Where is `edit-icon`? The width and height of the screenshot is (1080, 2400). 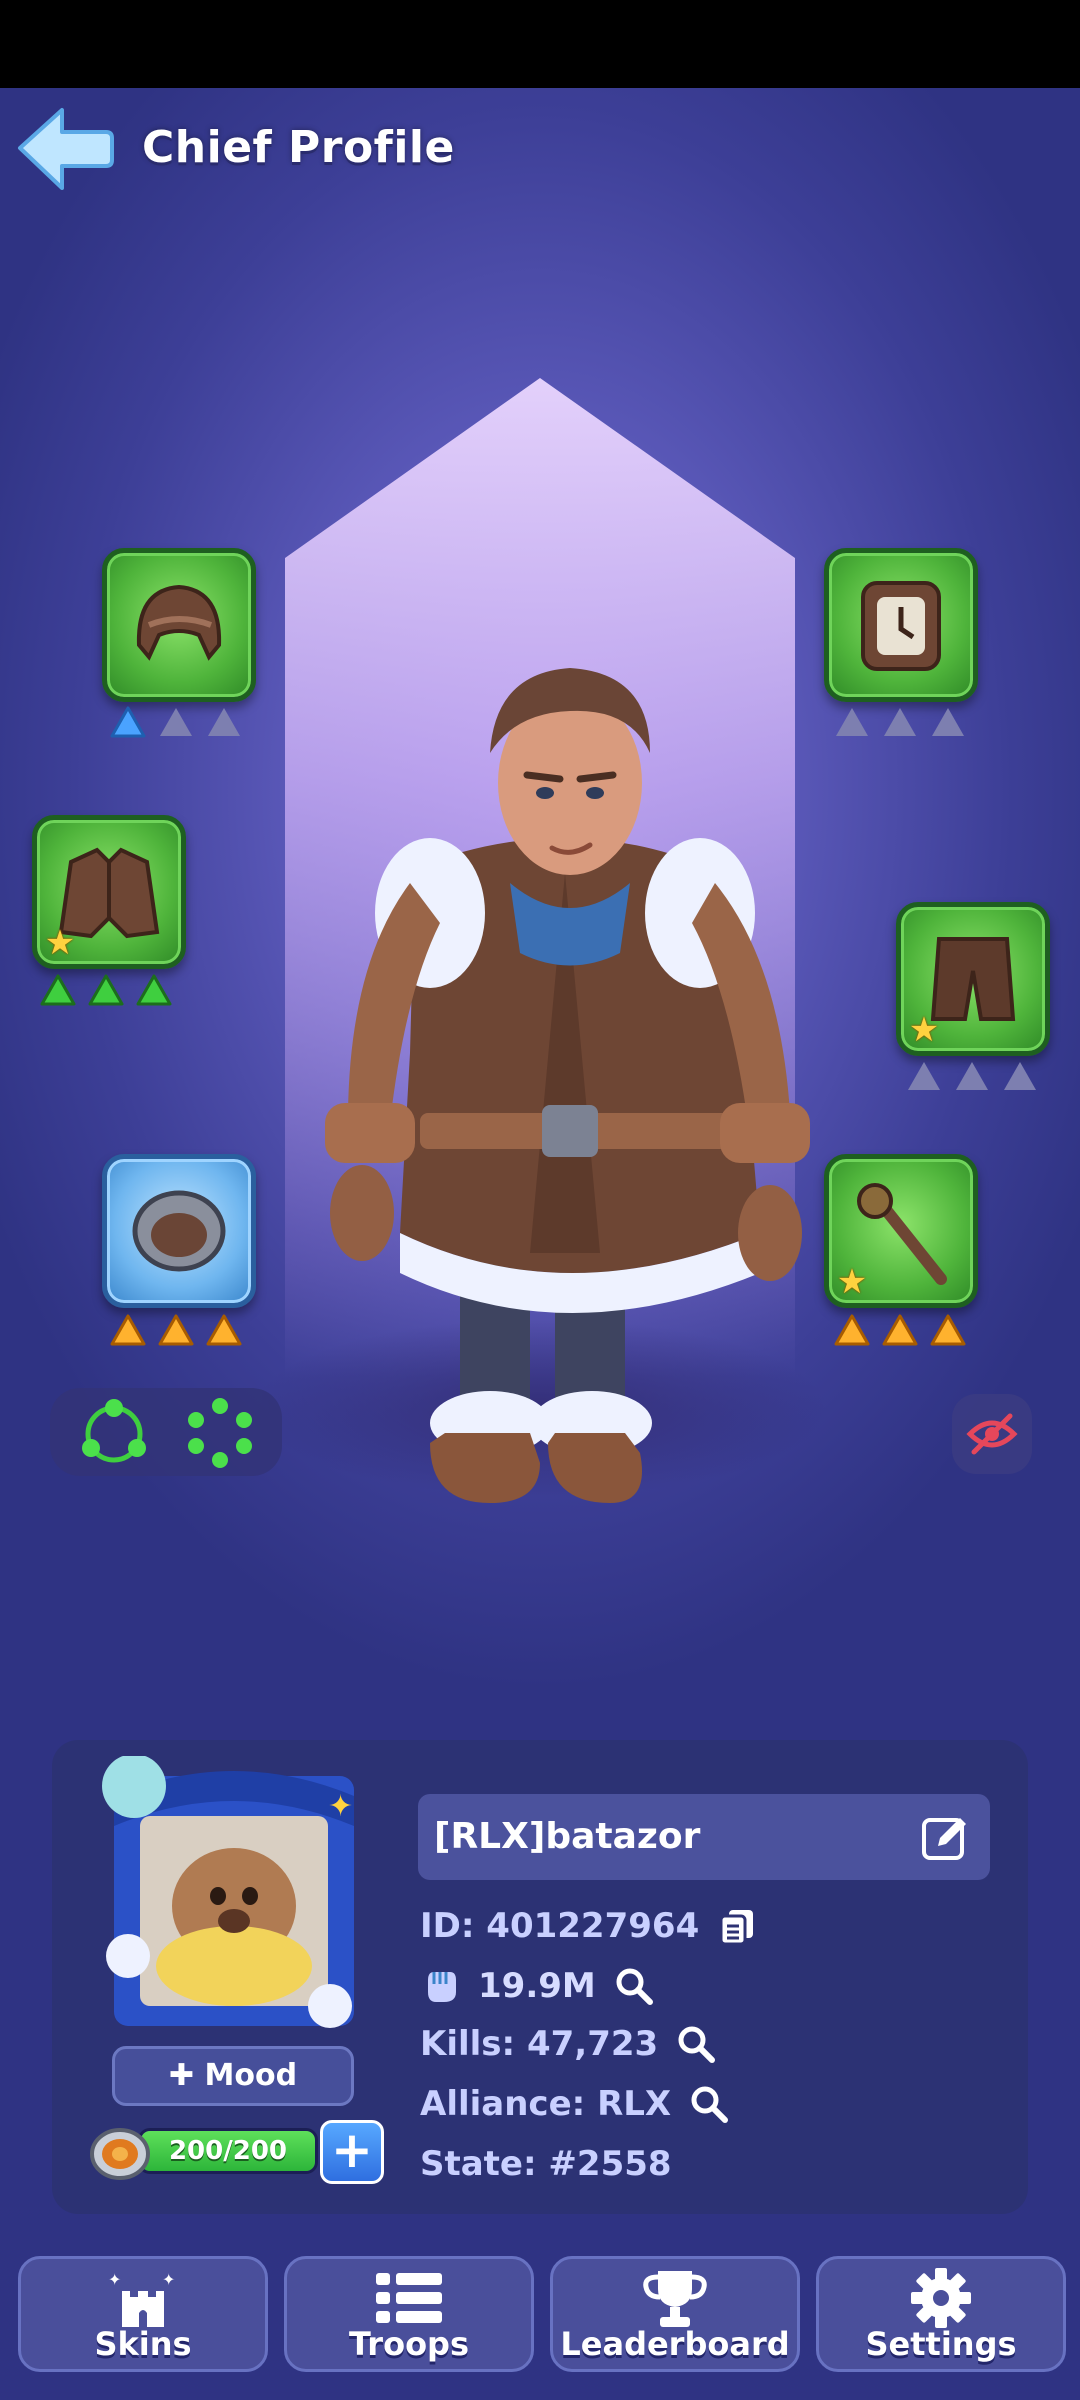 edit-icon is located at coordinates (945, 1837).